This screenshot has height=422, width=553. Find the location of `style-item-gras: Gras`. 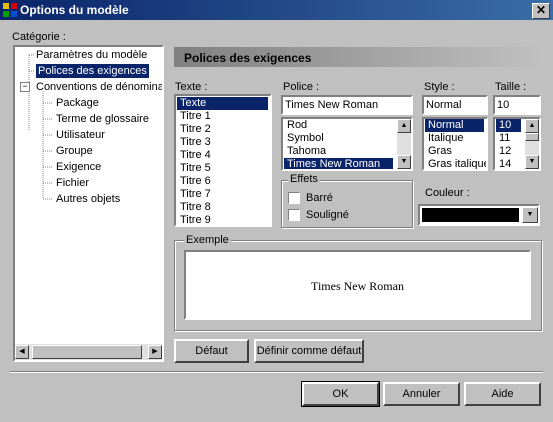

style-item-gras: Gras is located at coordinates (438, 151).